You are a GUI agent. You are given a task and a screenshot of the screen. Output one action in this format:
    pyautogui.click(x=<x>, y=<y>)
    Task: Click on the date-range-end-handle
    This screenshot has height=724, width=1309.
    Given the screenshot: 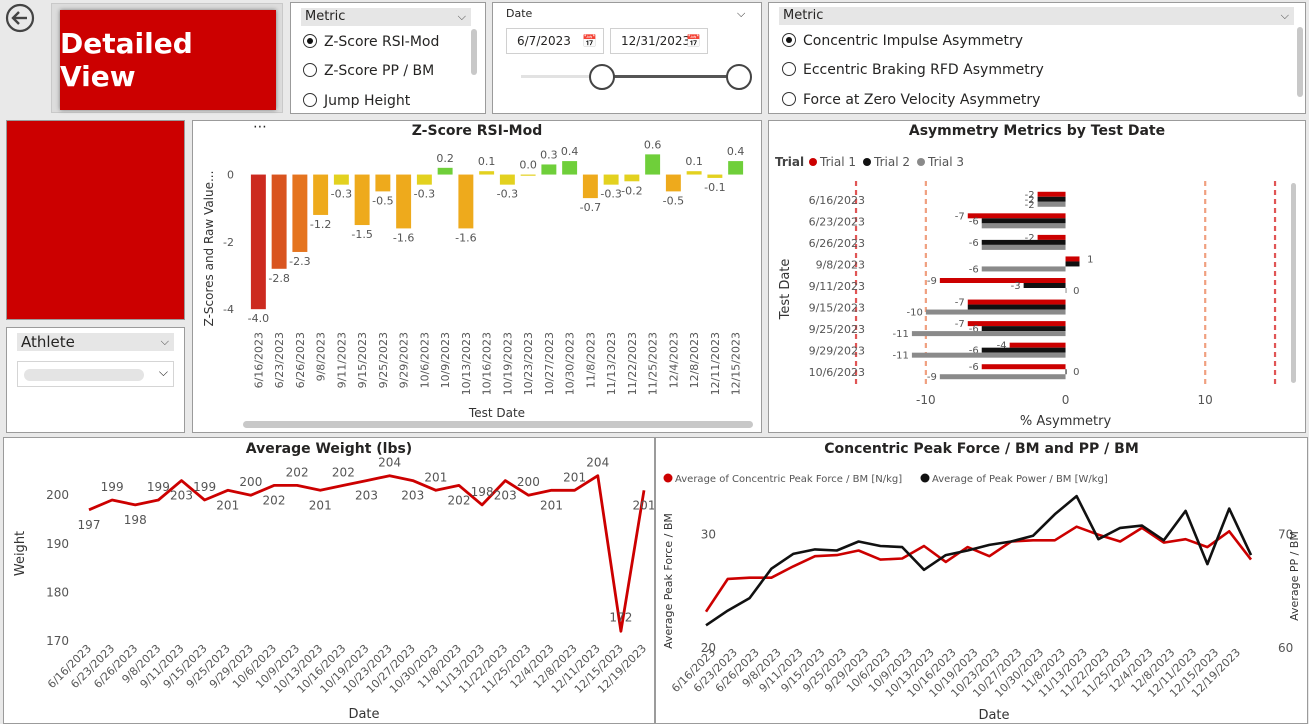 What is the action you would take?
    pyautogui.click(x=739, y=77)
    